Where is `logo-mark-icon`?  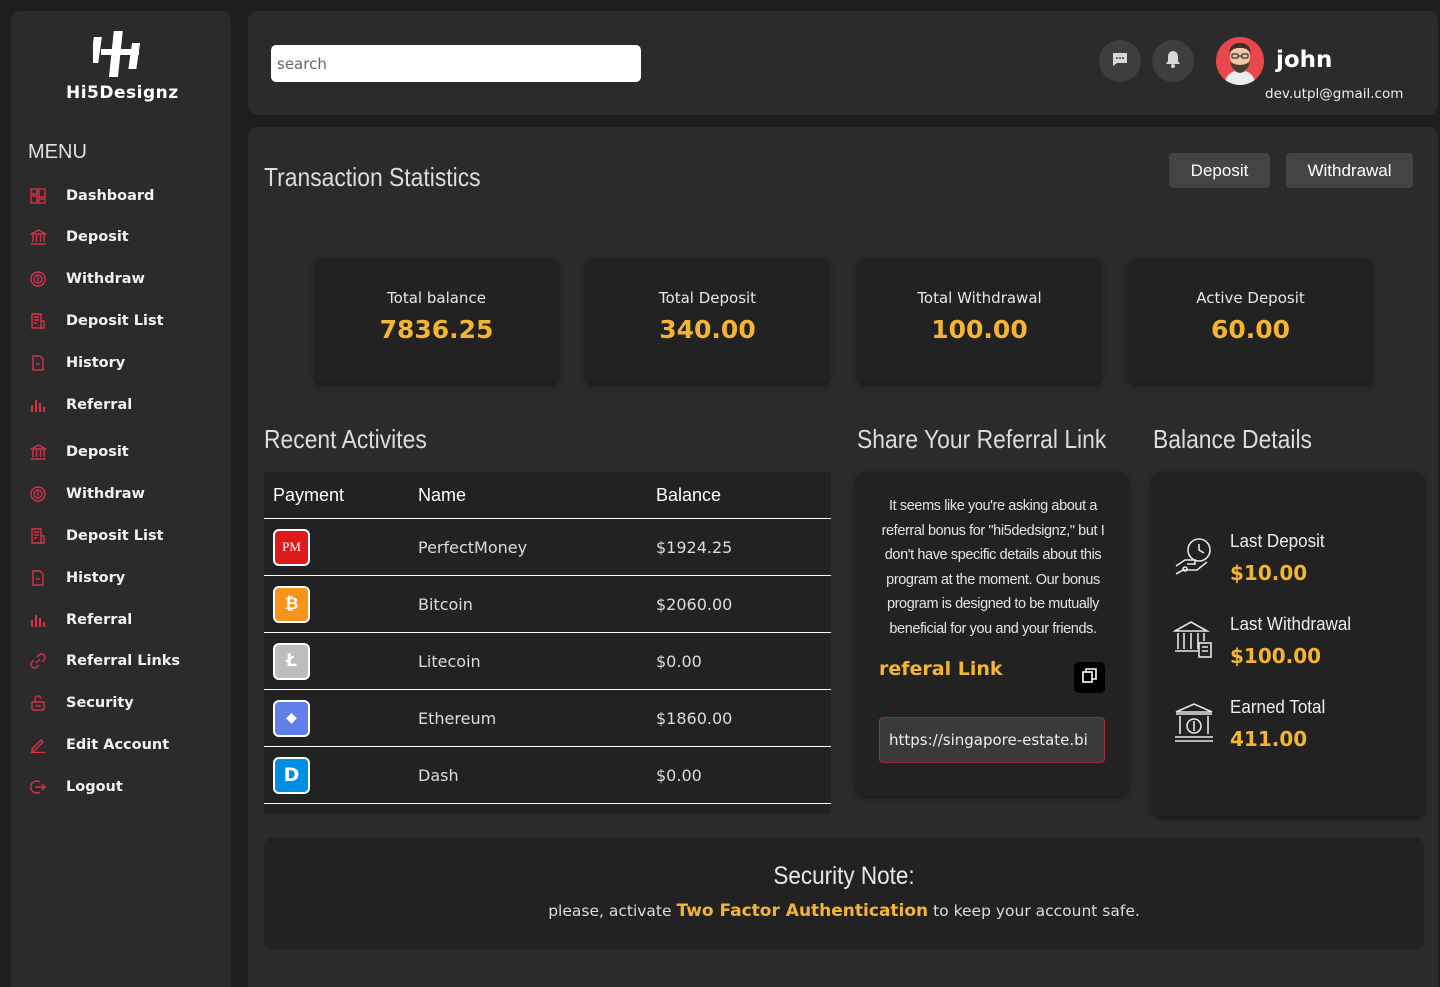 logo-mark-icon is located at coordinates (117, 54).